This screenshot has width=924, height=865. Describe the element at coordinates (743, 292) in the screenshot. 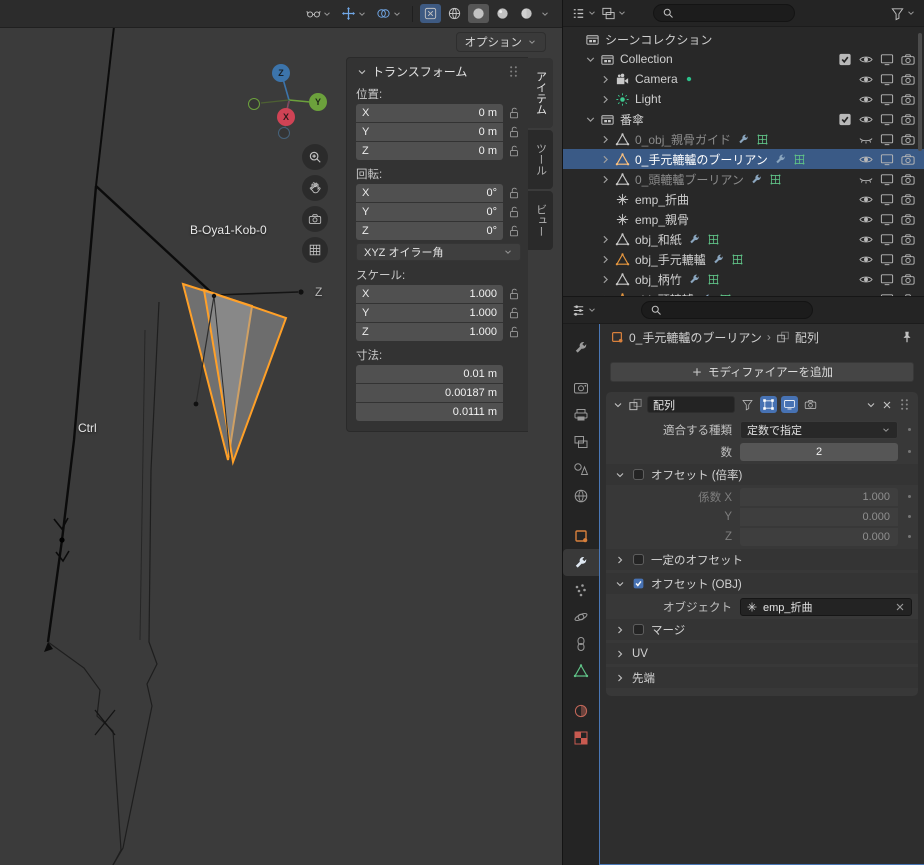

I see `outliner-row: obj_頭轆轤` at that location.